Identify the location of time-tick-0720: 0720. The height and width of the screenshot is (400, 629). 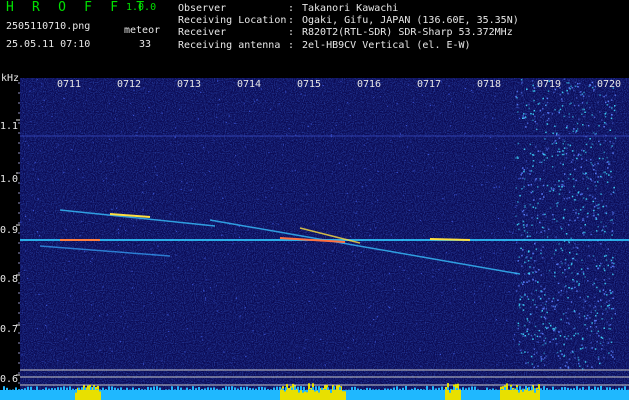
(609, 84).